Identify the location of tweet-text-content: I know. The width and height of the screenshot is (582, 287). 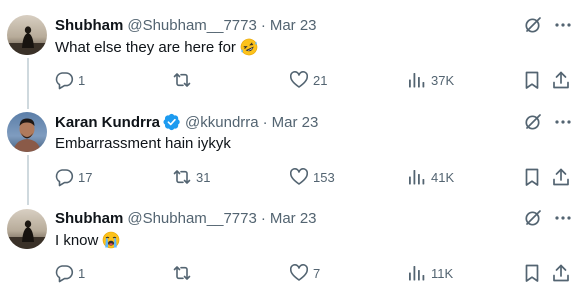
(77, 240).